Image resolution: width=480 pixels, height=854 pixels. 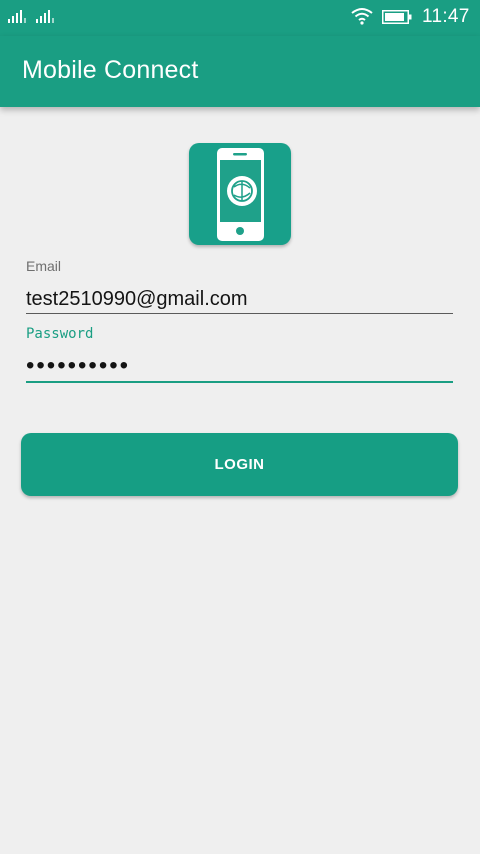 I want to click on email-field, so click(x=239, y=299).